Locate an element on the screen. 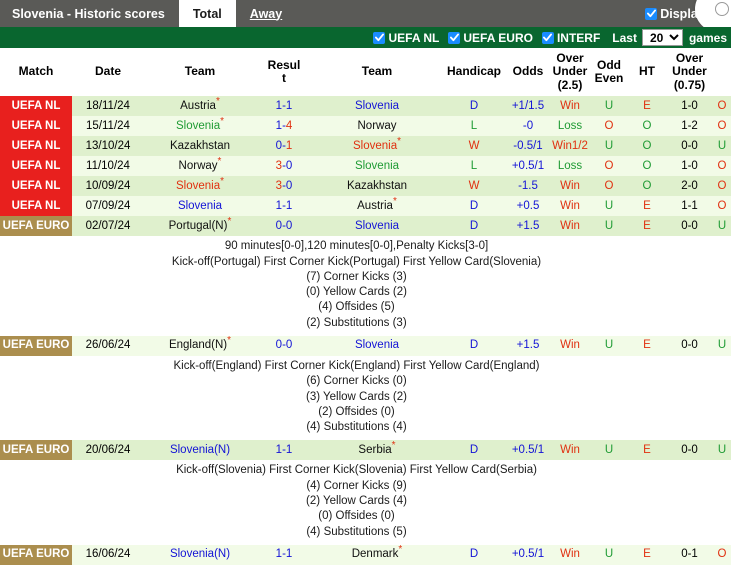 The height and width of the screenshot is (568, 731). home-team: Slovenia is located at coordinates (200, 206).